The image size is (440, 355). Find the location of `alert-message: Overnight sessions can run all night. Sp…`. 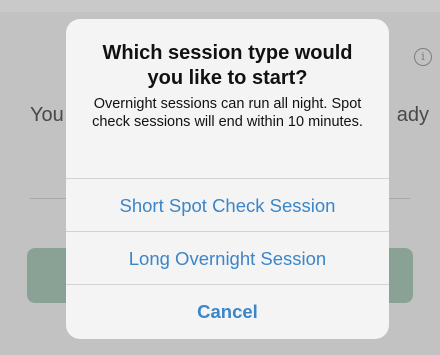

alert-message: Overnight sessions can run all night. Sp… is located at coordinates (227, 113).